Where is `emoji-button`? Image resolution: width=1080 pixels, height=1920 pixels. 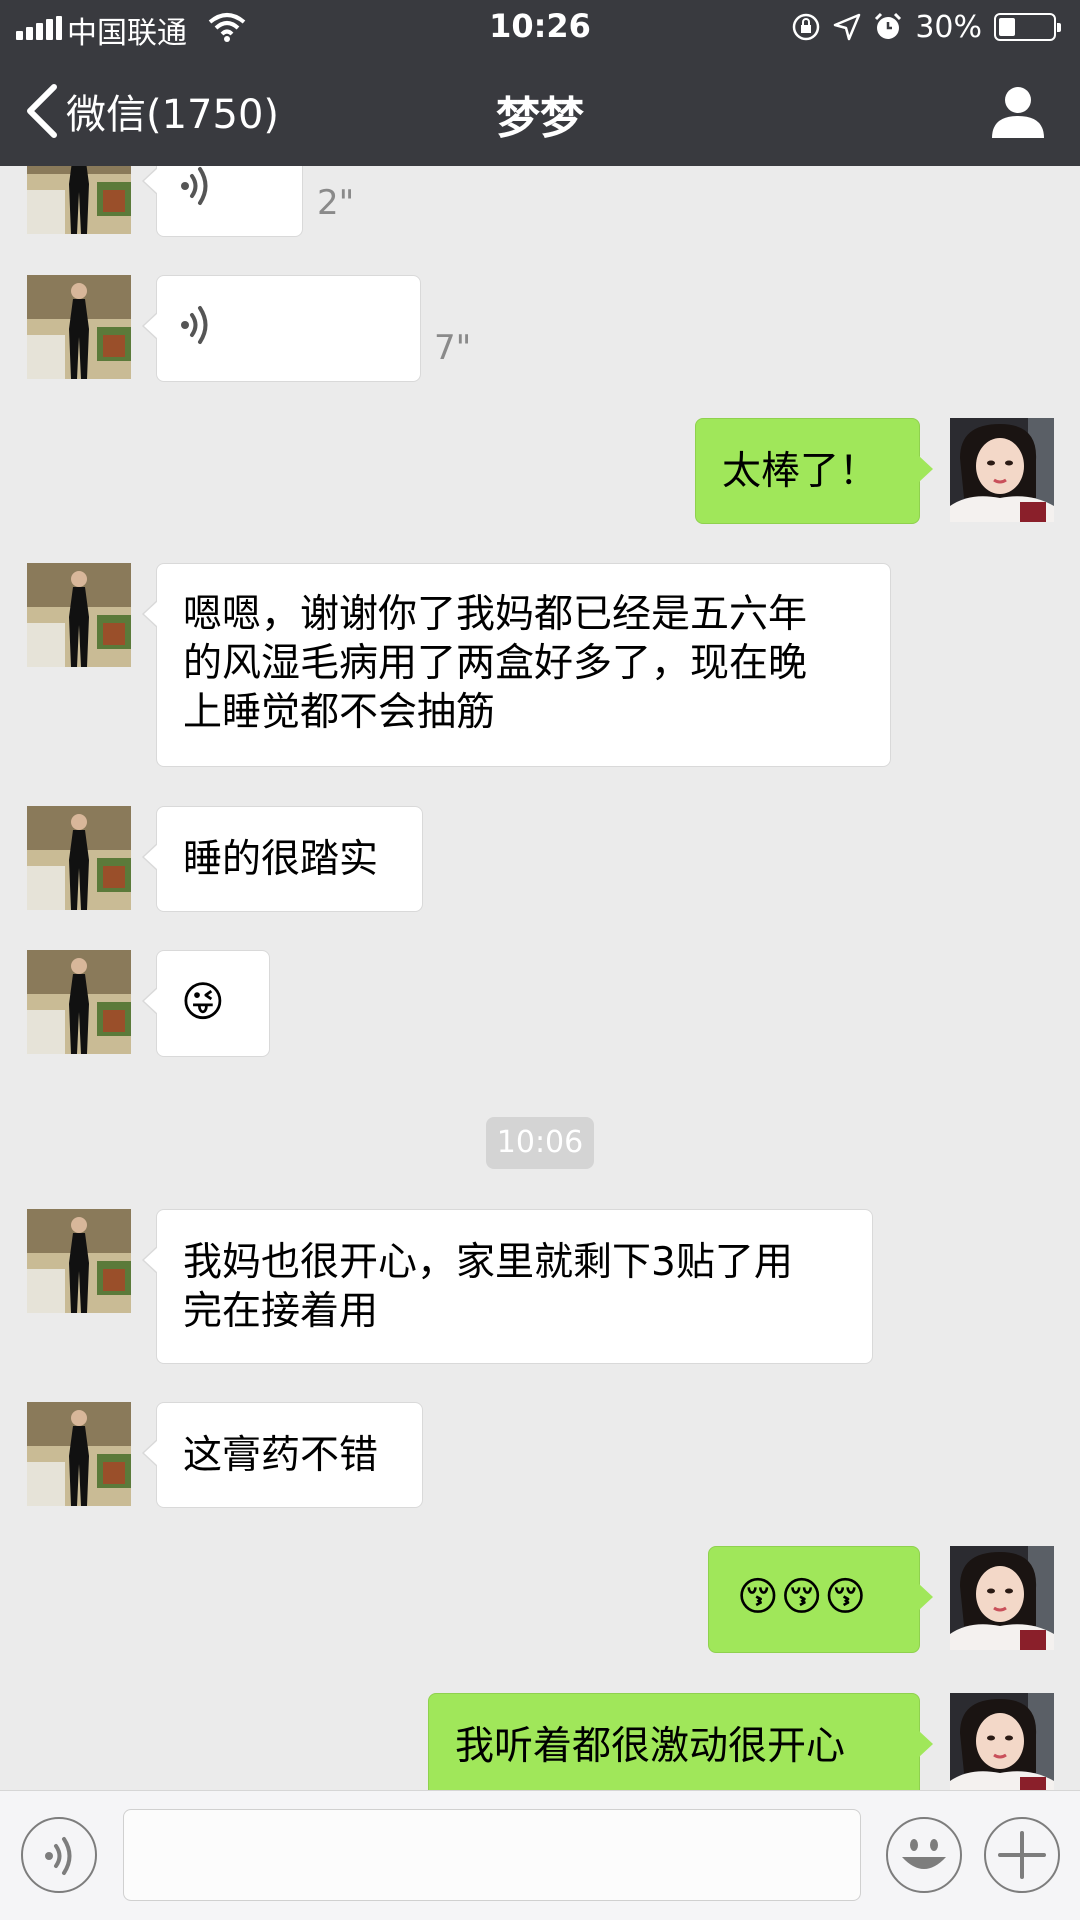
emoji-button is located at coordinates (924, 1855).